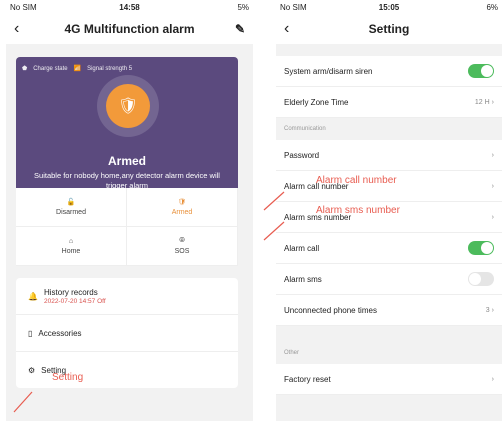 Image resolution: width=502 pixels, height=421 pixels. What do you see at coordinates (302, 248) in the screenshot?
I see `row-label: Alarm call` at bounding box center [302, 248].